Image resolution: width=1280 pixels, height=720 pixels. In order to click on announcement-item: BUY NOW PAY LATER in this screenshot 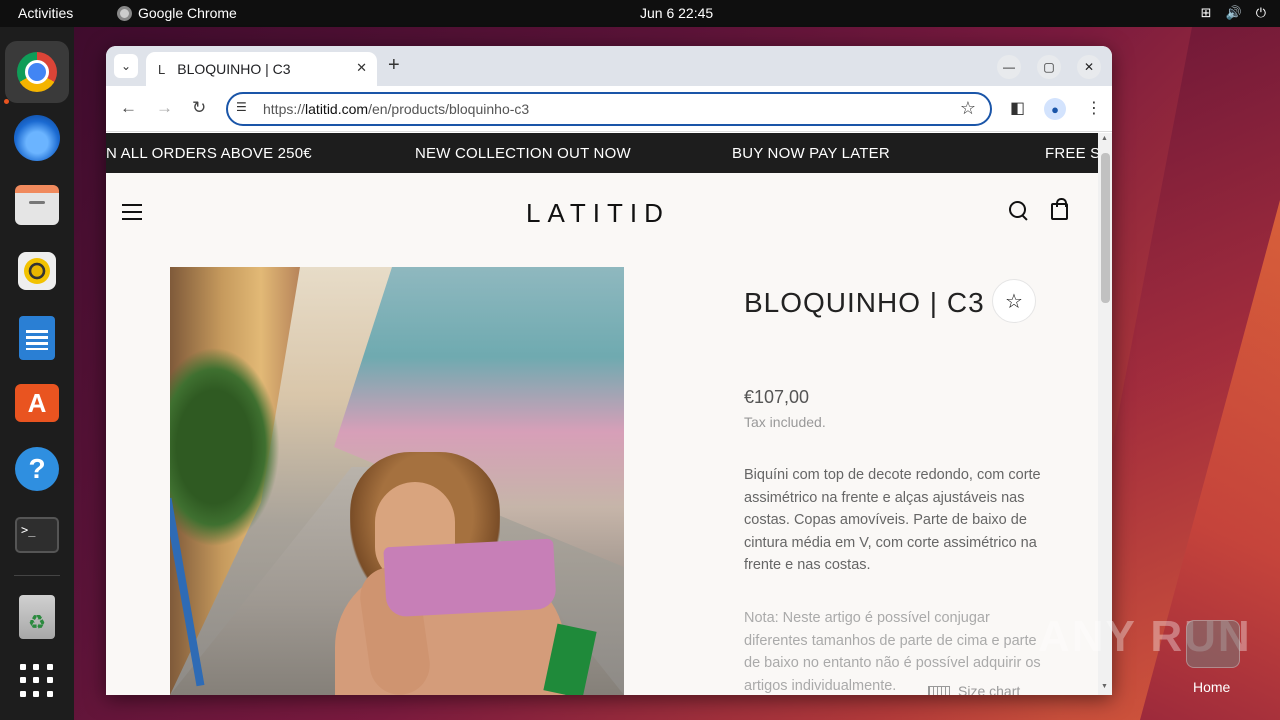, I will do `click(811, 153)`.